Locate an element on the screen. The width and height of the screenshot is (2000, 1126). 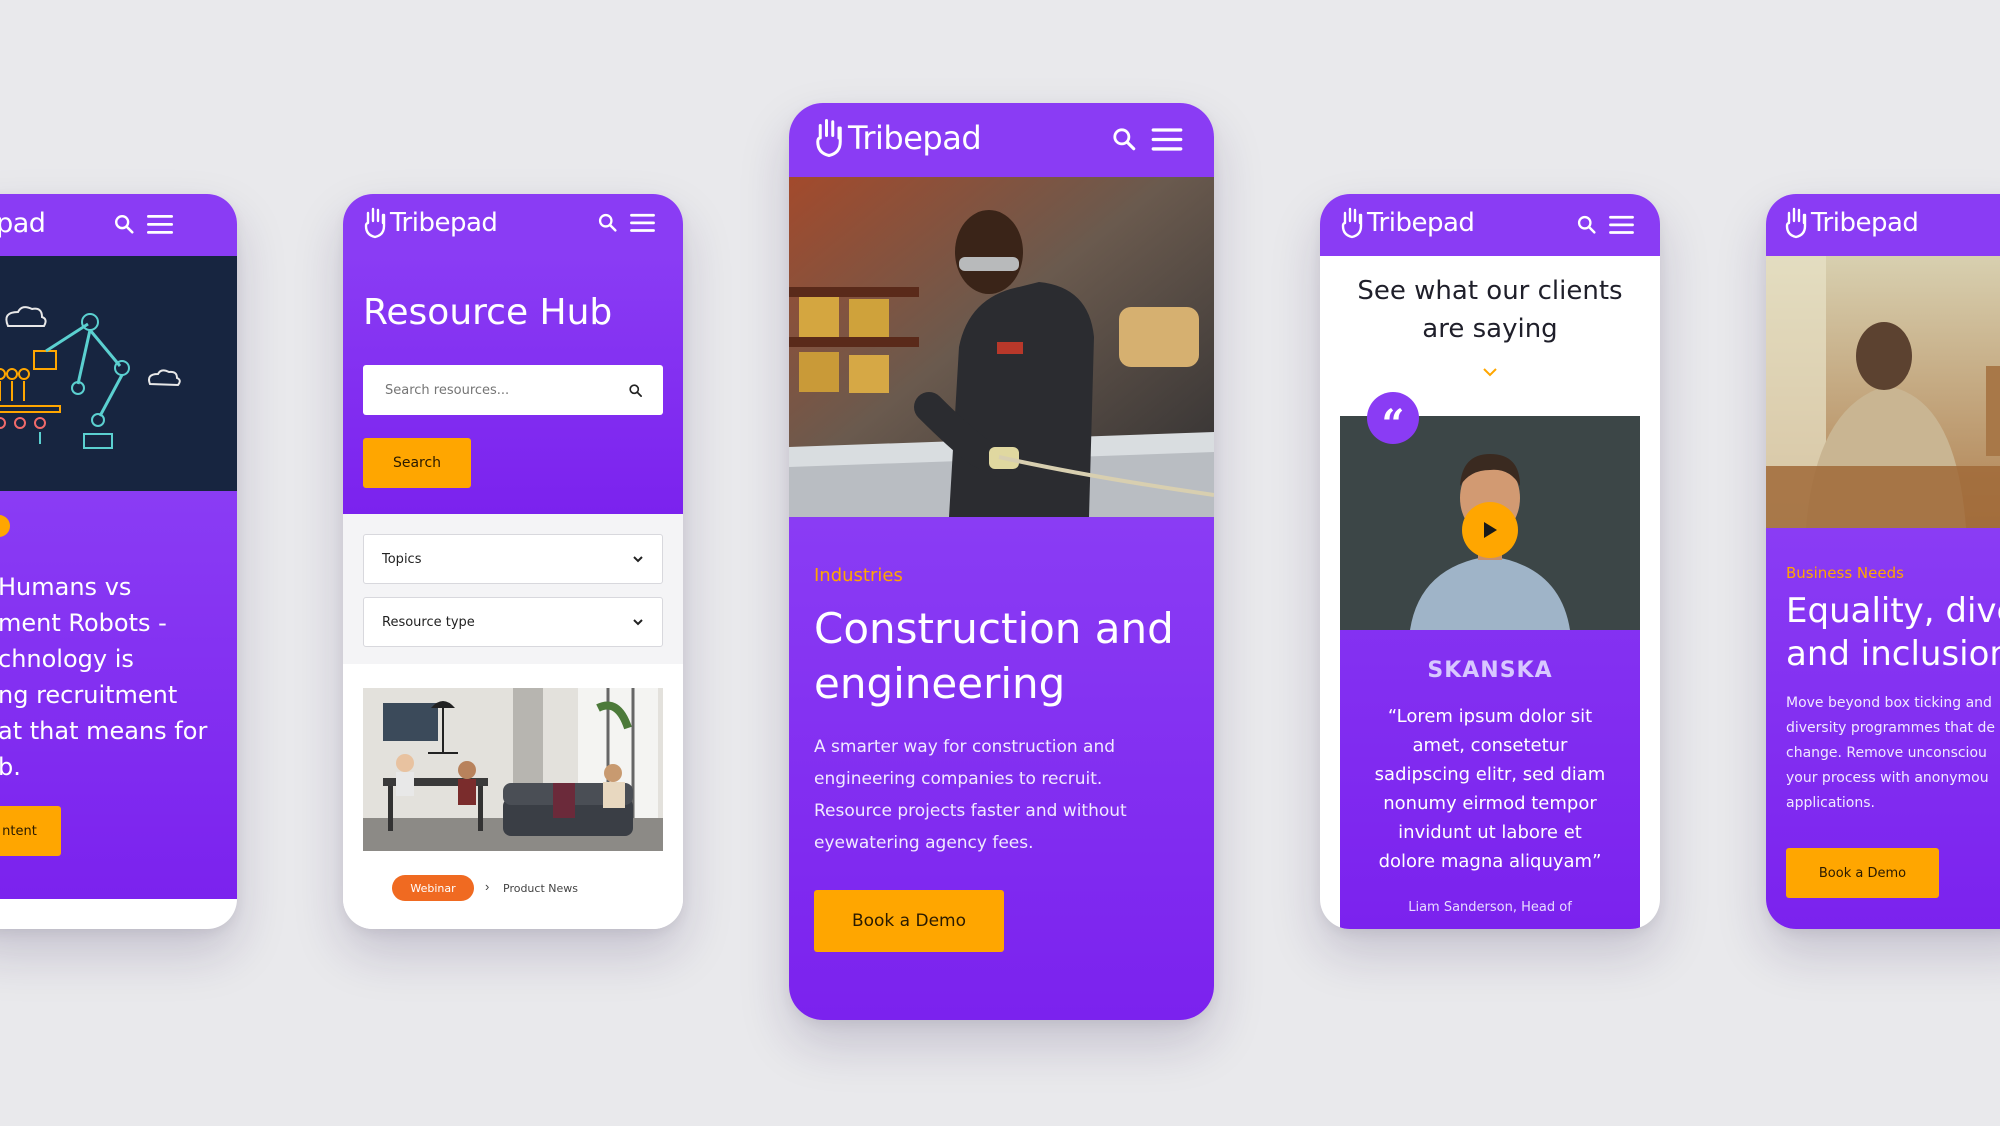
testimonial-photo is located at coordinates (1490, 523).